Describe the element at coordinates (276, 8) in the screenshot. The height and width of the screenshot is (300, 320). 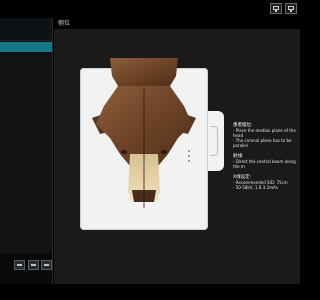
I see `monitor-icon` at that location.